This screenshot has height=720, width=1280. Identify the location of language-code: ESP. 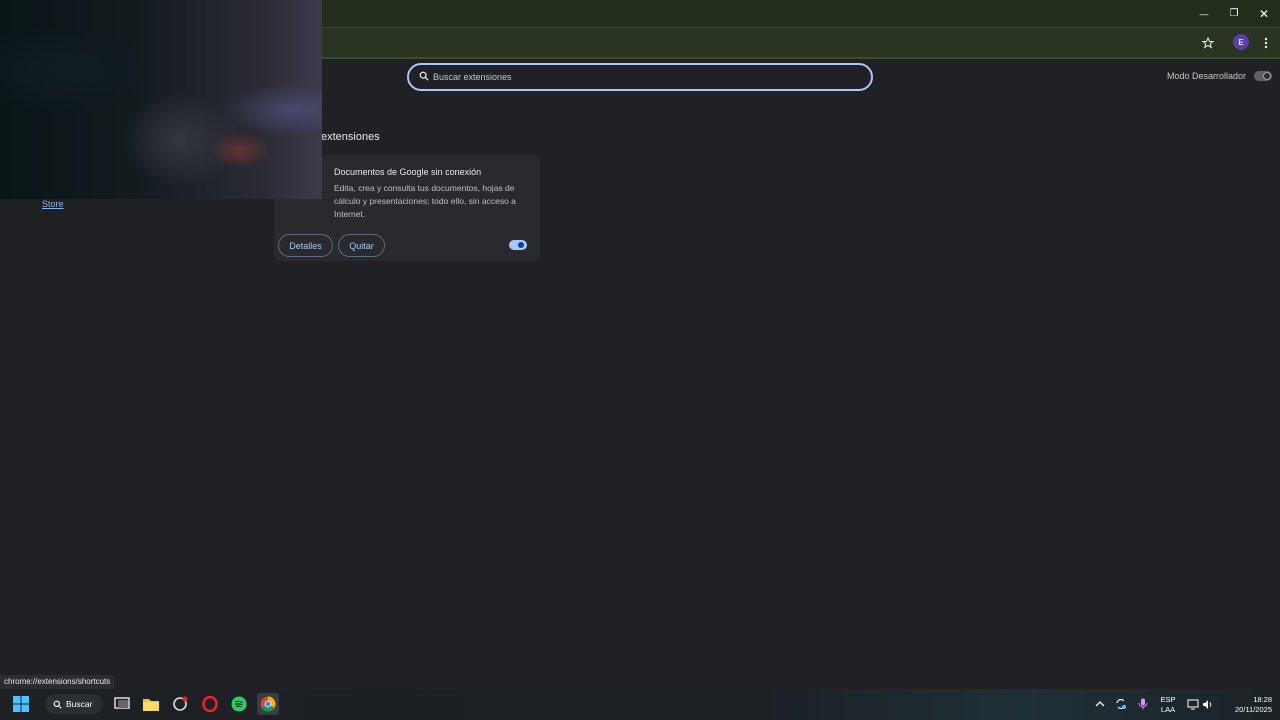
(1168, 699).